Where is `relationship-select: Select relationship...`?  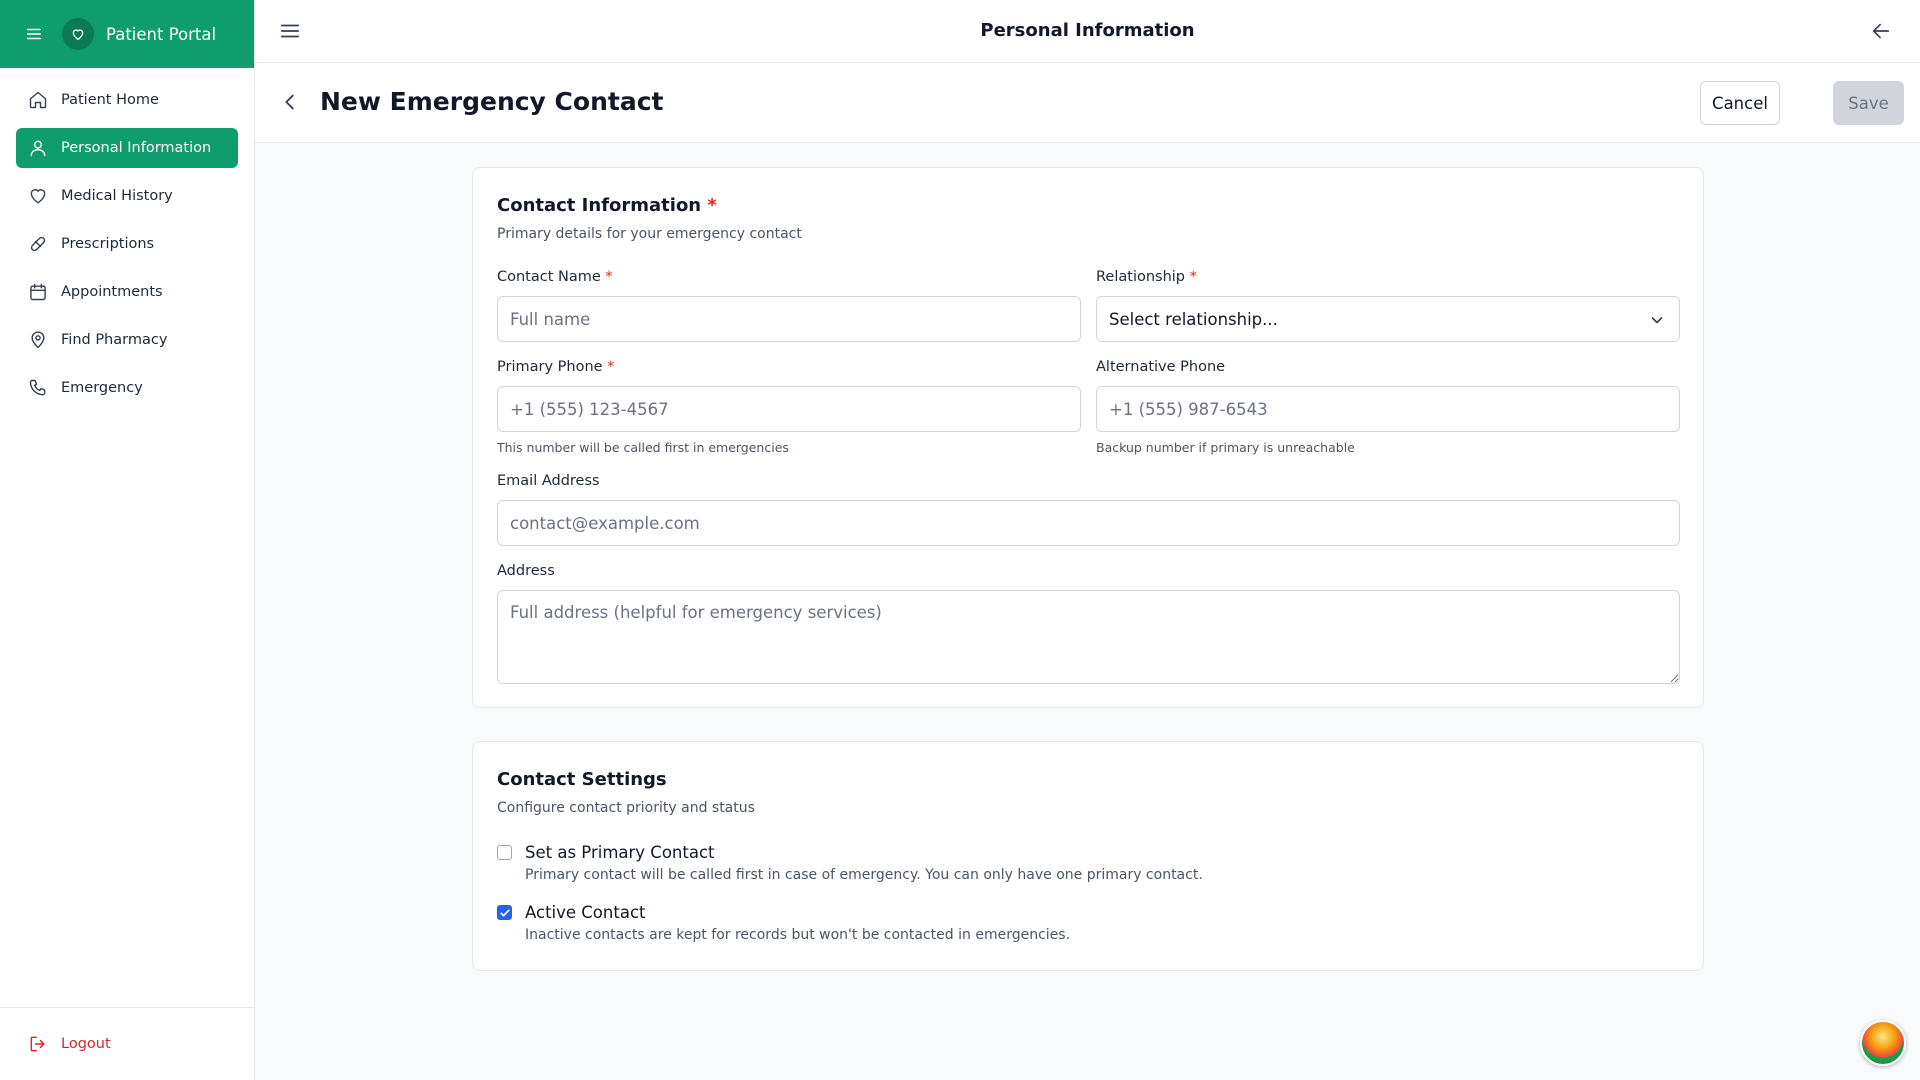 relationship-select: Select relationship... is located at coordinates (1388, 319).